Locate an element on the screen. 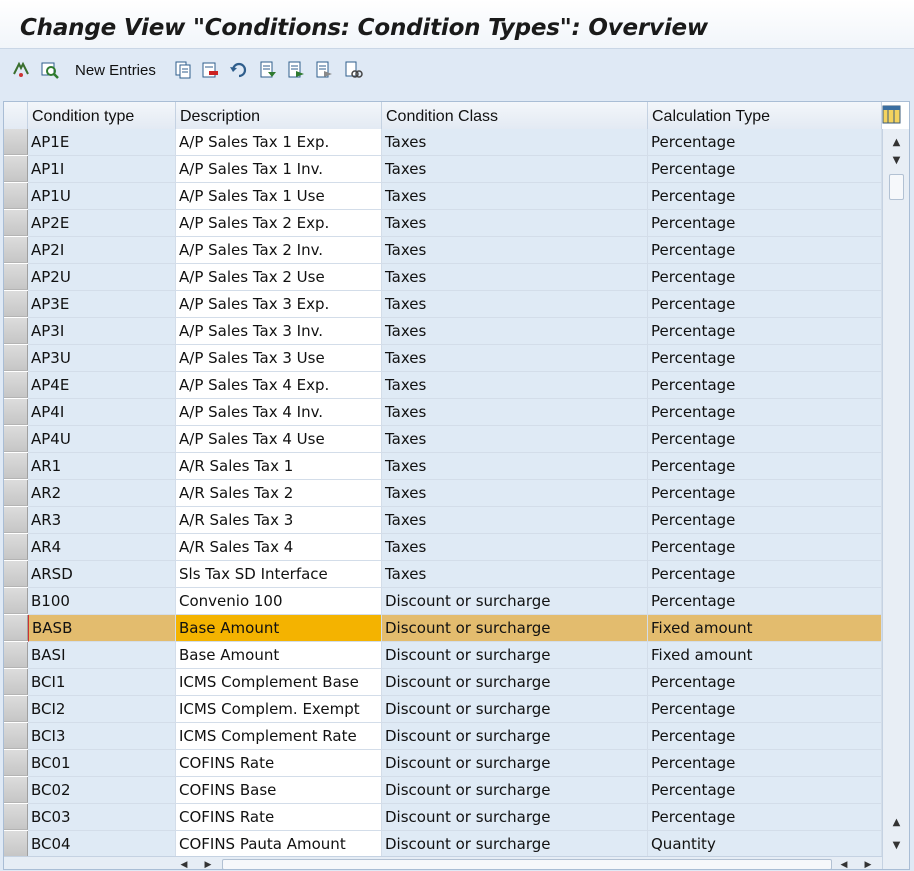  description-cell: ICMS Complement Rate is located at coordinates (279, 736).